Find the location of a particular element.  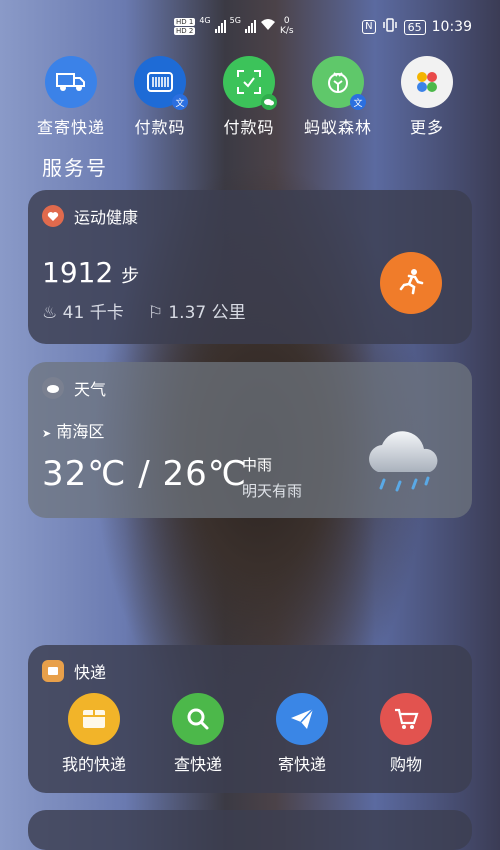

network-4g-label: 4G is located at coordinates (205, 20).